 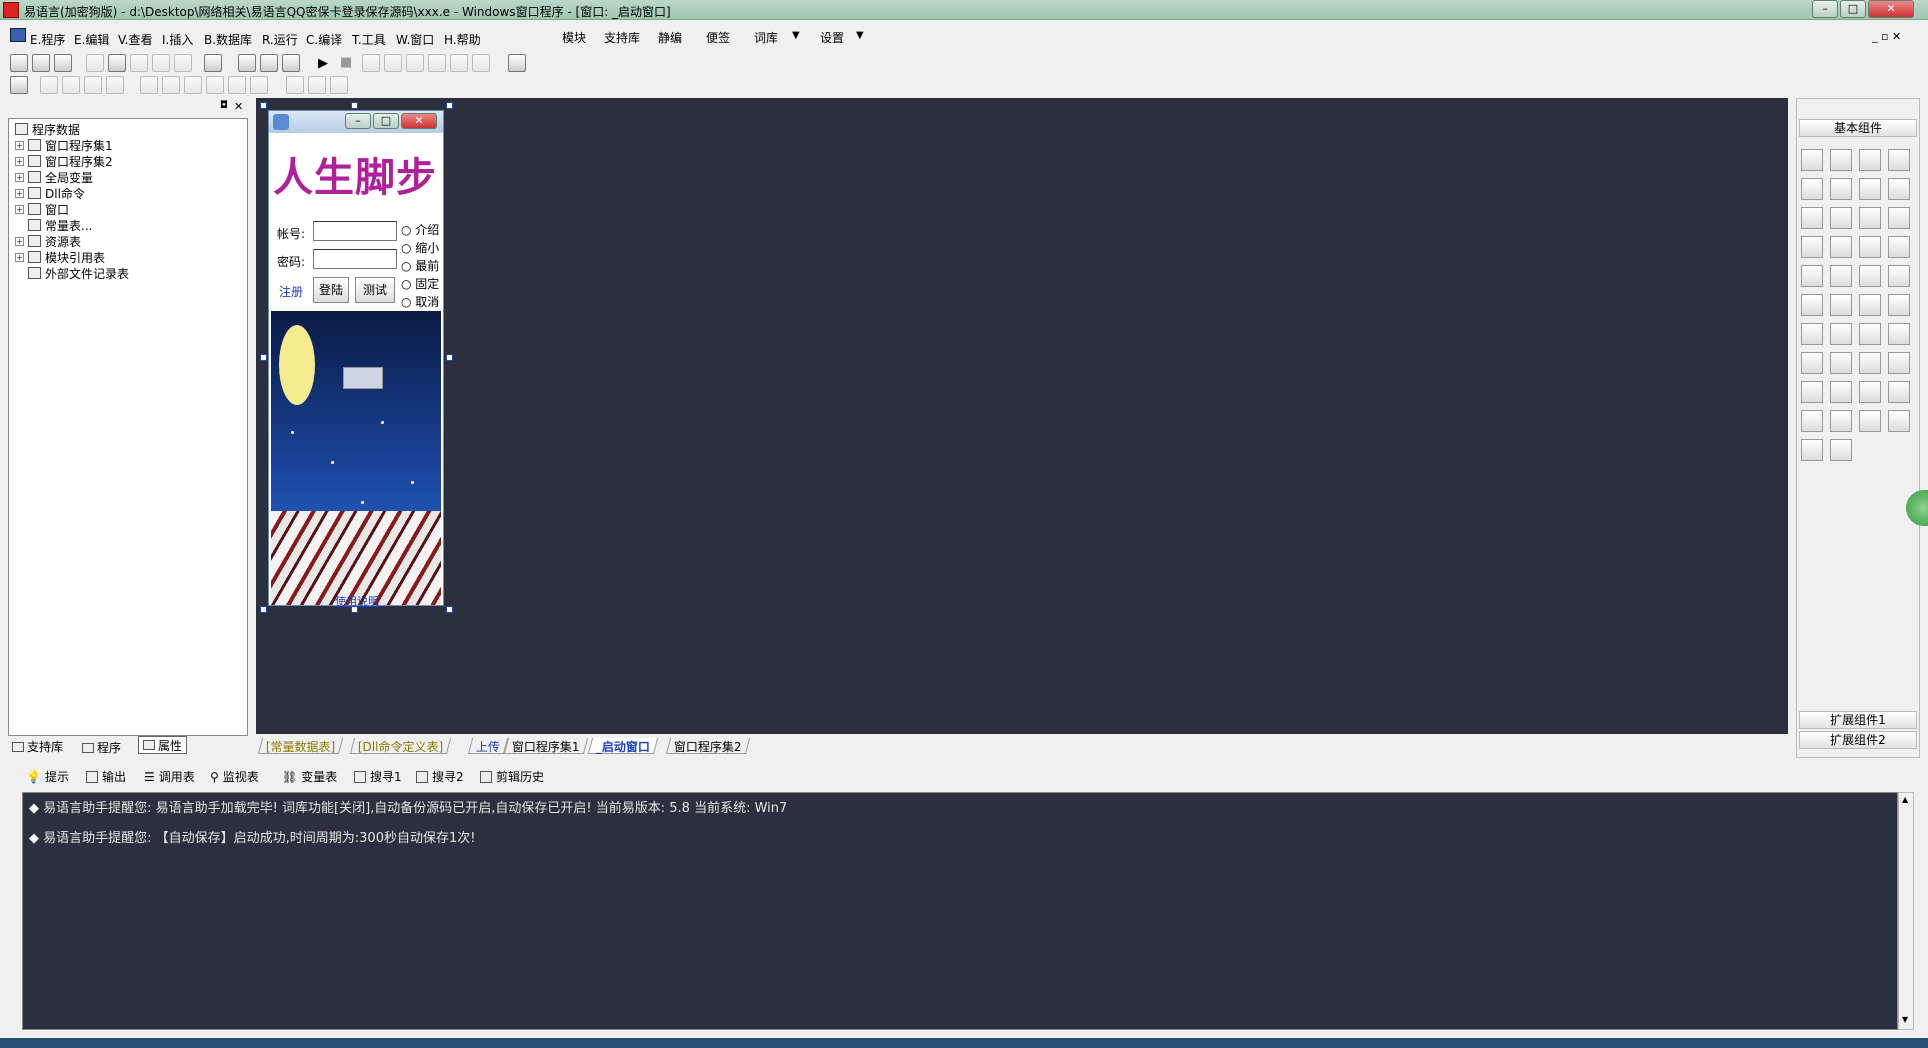 I want to click on tab-hint: 💡 提示, so click(x=47, y=776).